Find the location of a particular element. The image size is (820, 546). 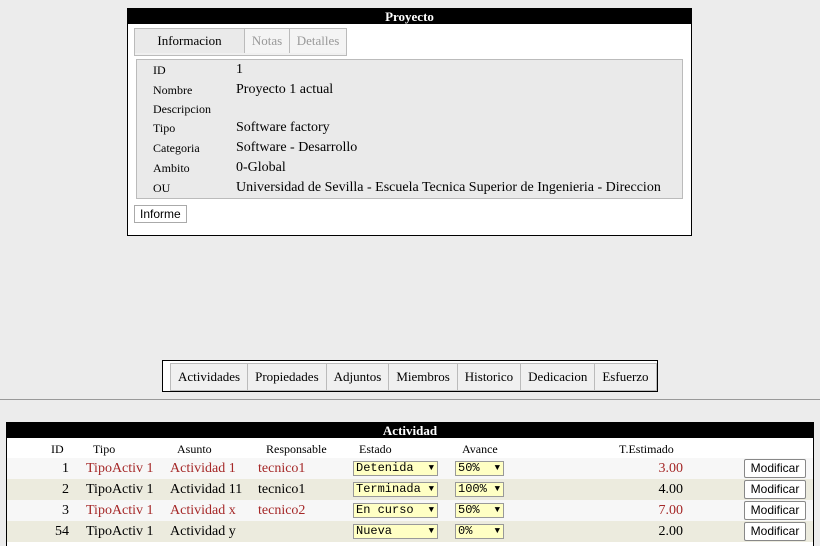

field-row-ambito: Ambito 0-Global is located at coordinates (409, 168).